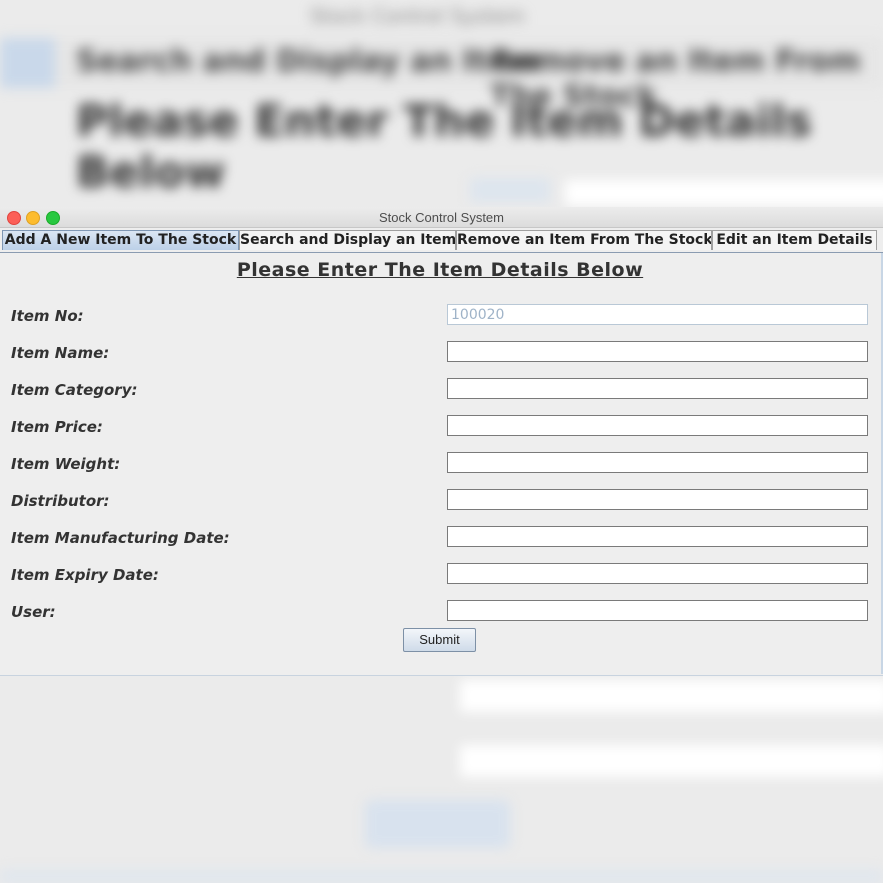 The width and height of the screenshot is (883, 883). Describe the element at coordinates (657, 573) in the screenshot. I see `expiry-date-field` at that location.